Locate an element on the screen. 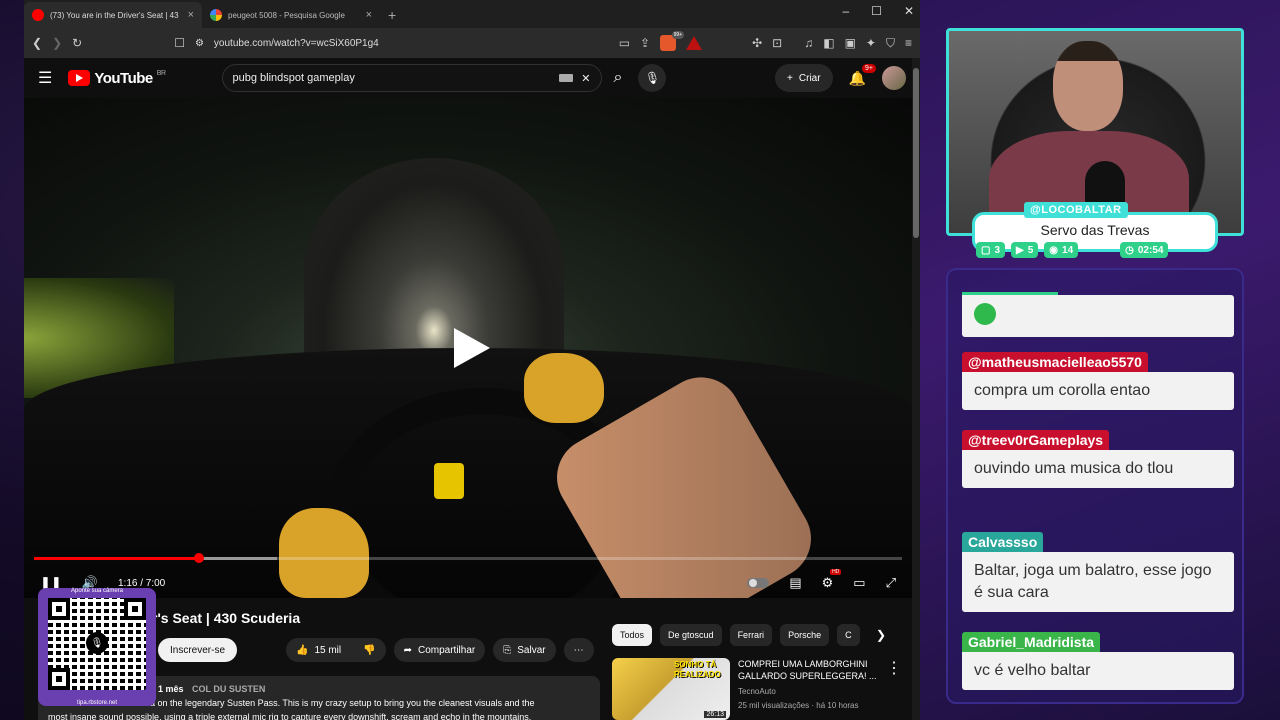  upload-age: 1 mês is located at coordinates (171, 689).